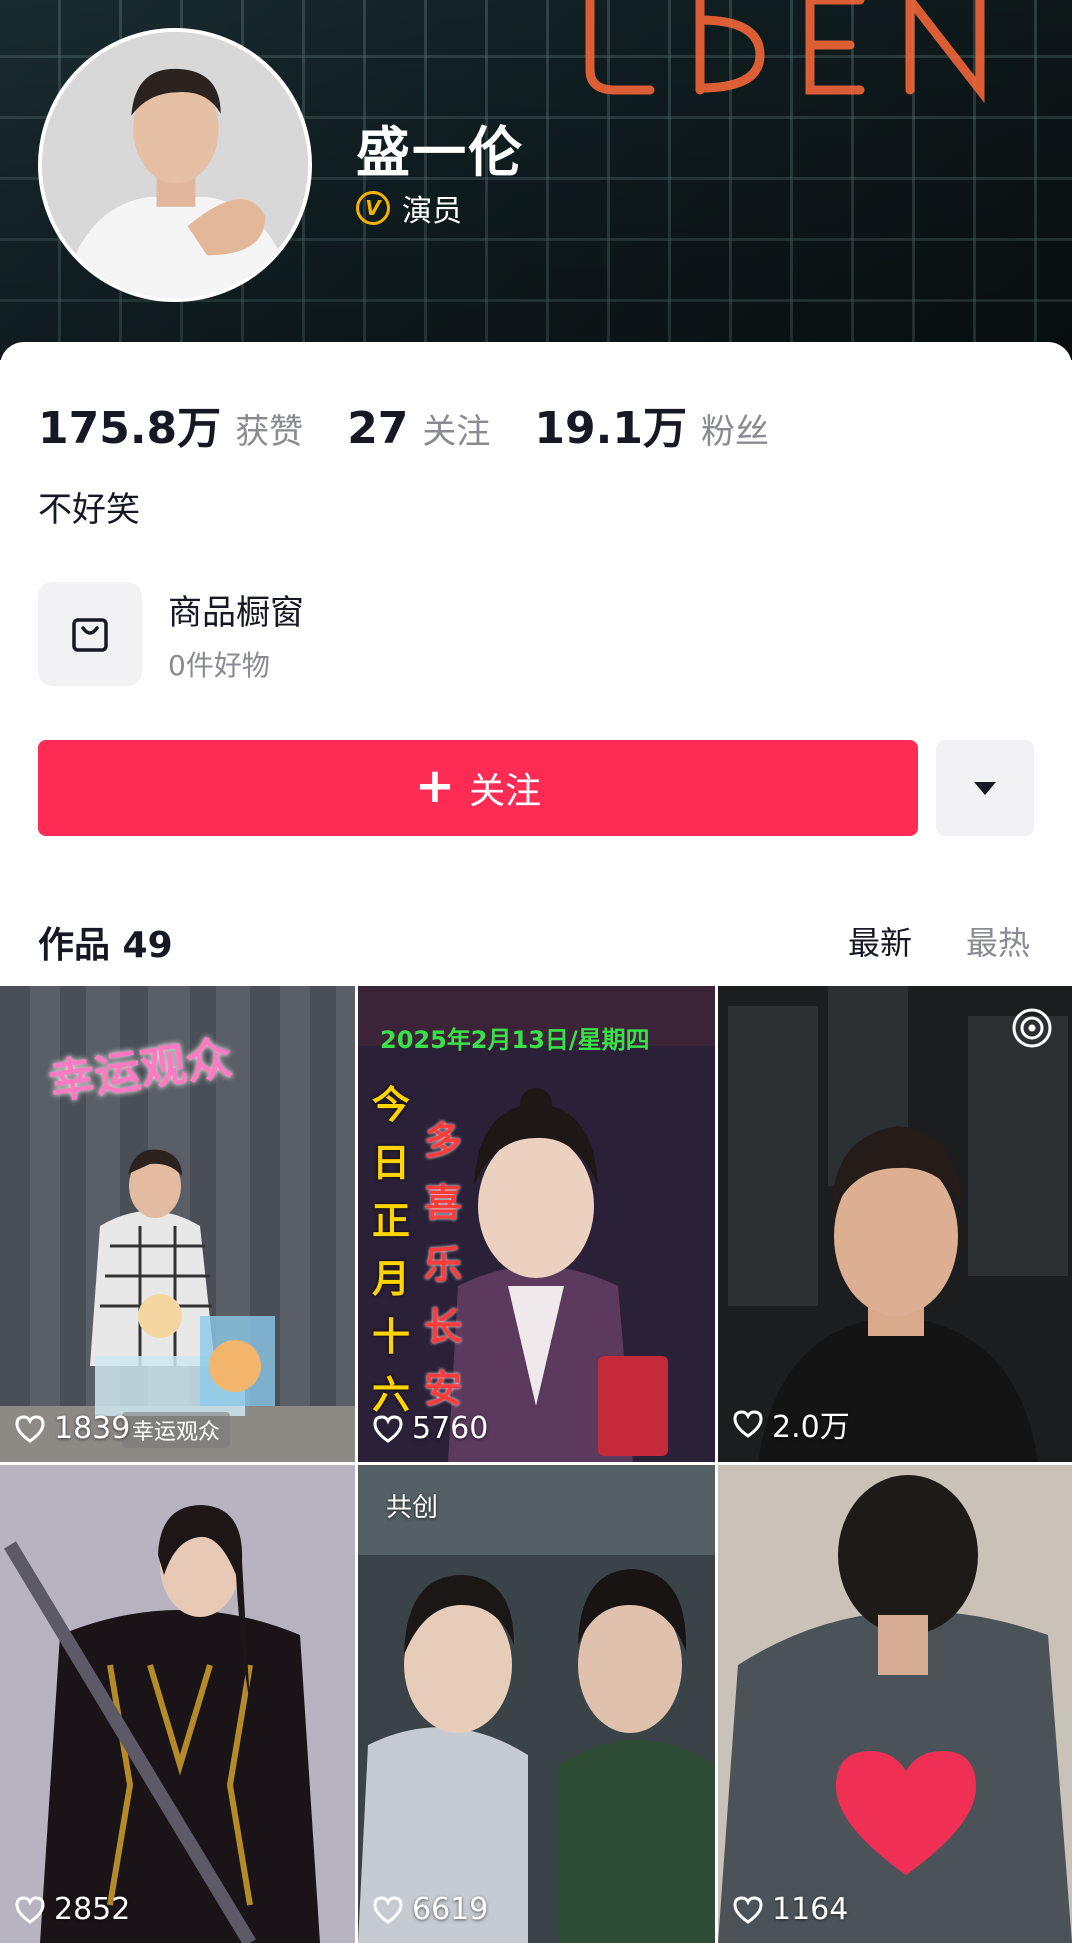 Image resolution: width=1072 pixels, height=1943 pixels. I want to click on stat-likes: 175.8万 获赞, so click(170, 424).